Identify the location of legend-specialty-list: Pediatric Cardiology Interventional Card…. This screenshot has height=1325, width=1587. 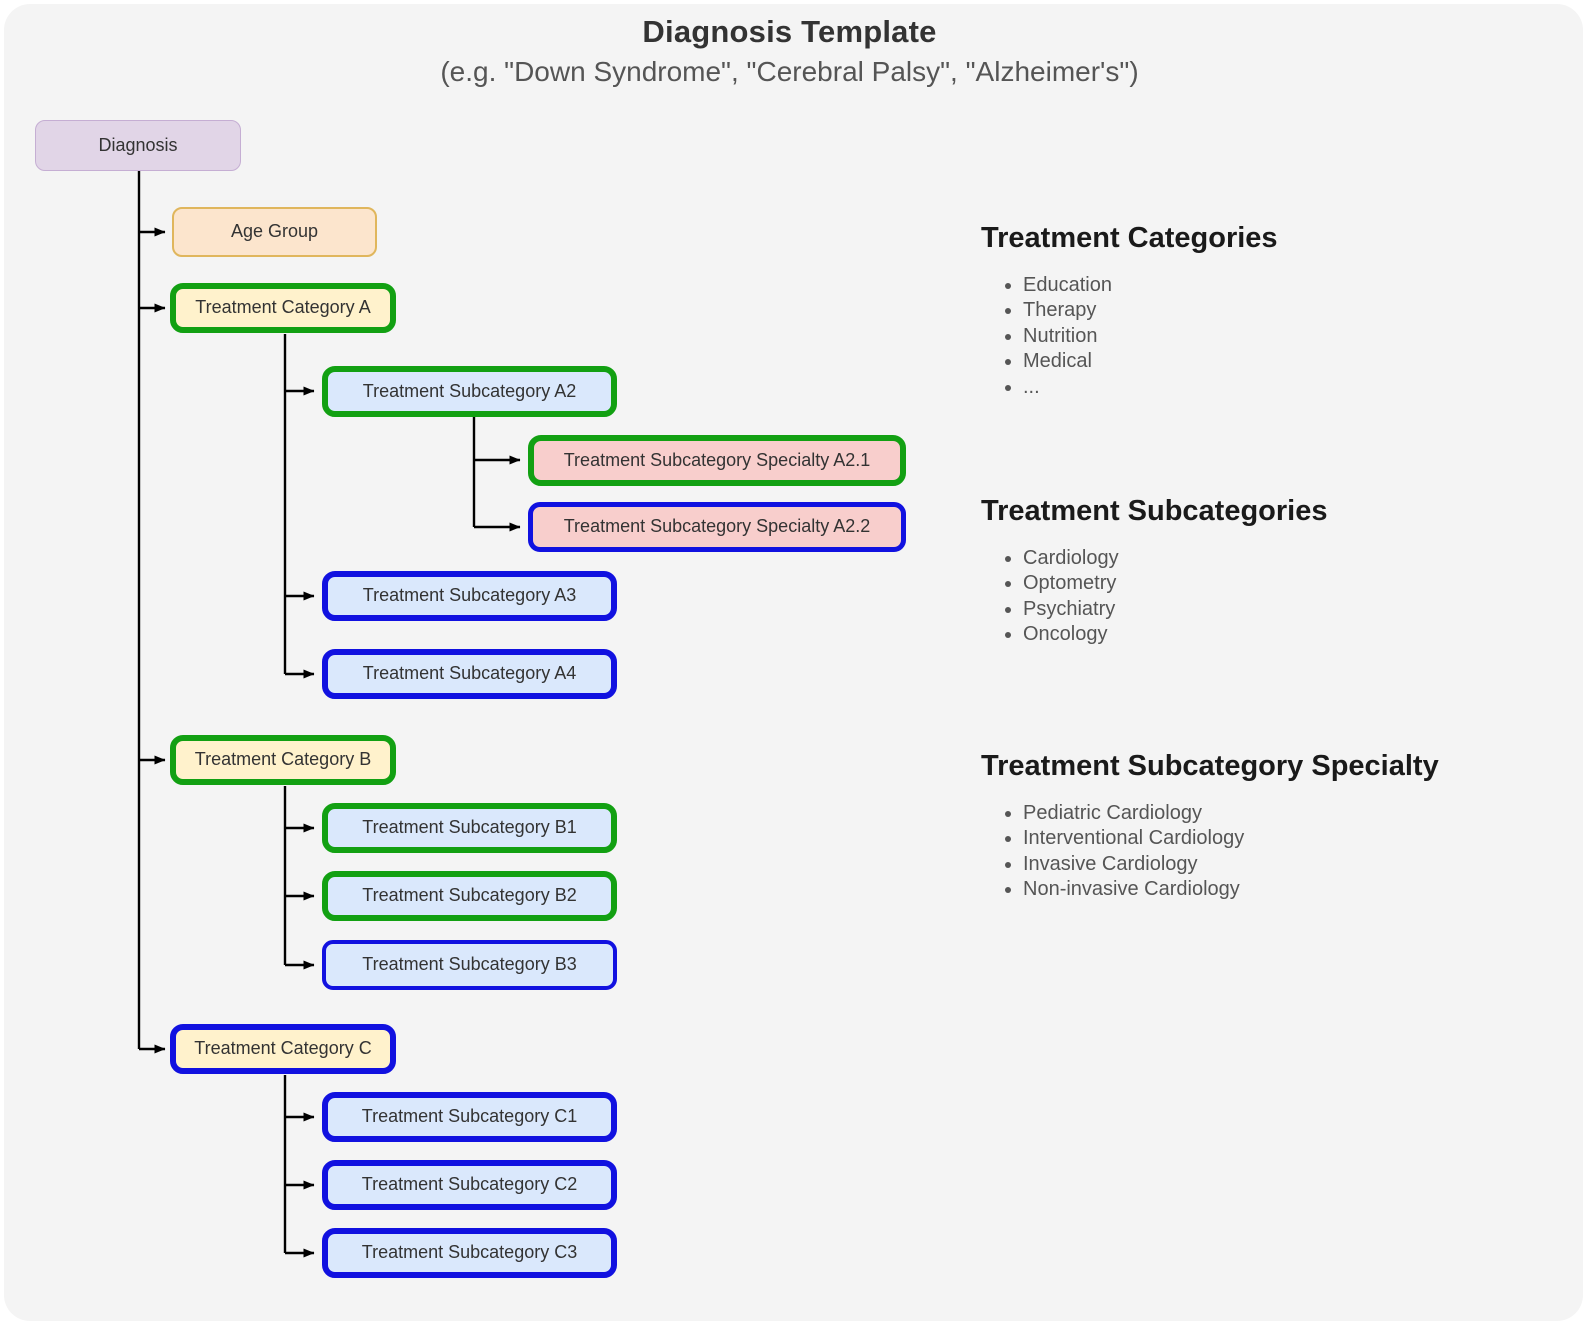
(1210, 852).